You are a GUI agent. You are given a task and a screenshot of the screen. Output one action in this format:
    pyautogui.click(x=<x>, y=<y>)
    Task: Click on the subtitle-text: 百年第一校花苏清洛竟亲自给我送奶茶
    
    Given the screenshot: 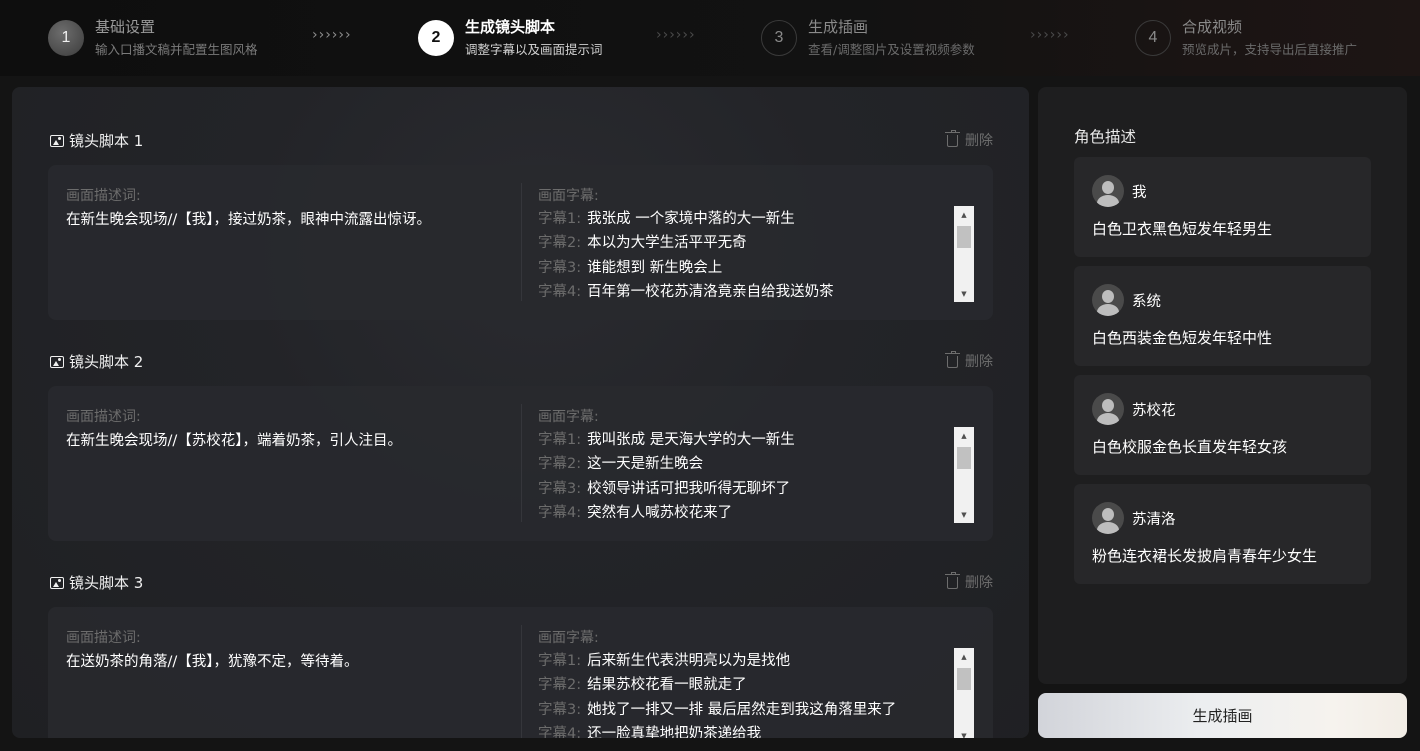 What is the action you would take?
    pyautogui.click(x=710, y=292)
    